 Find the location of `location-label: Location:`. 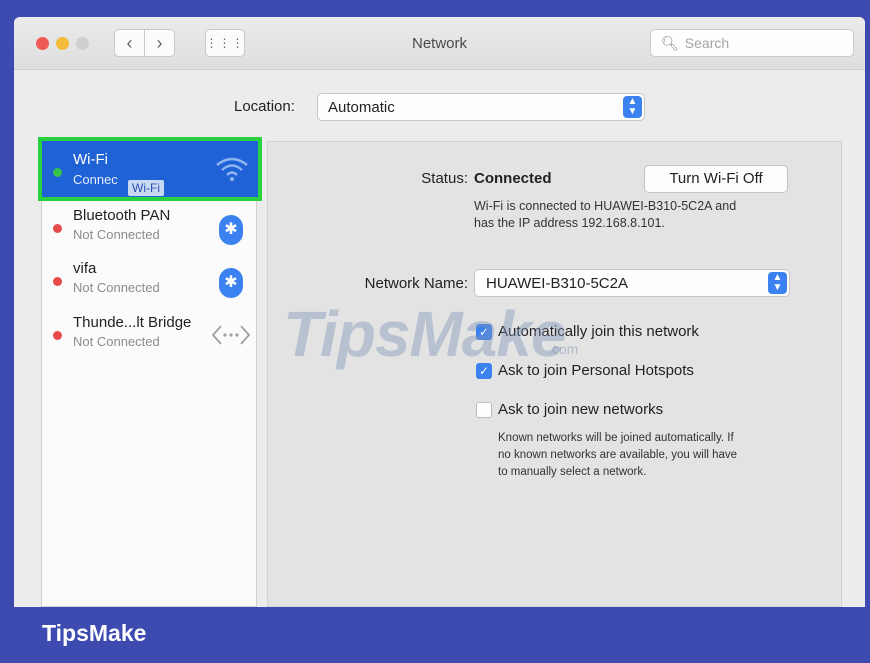

location-label: Location: is located at coordinates (264, 106).